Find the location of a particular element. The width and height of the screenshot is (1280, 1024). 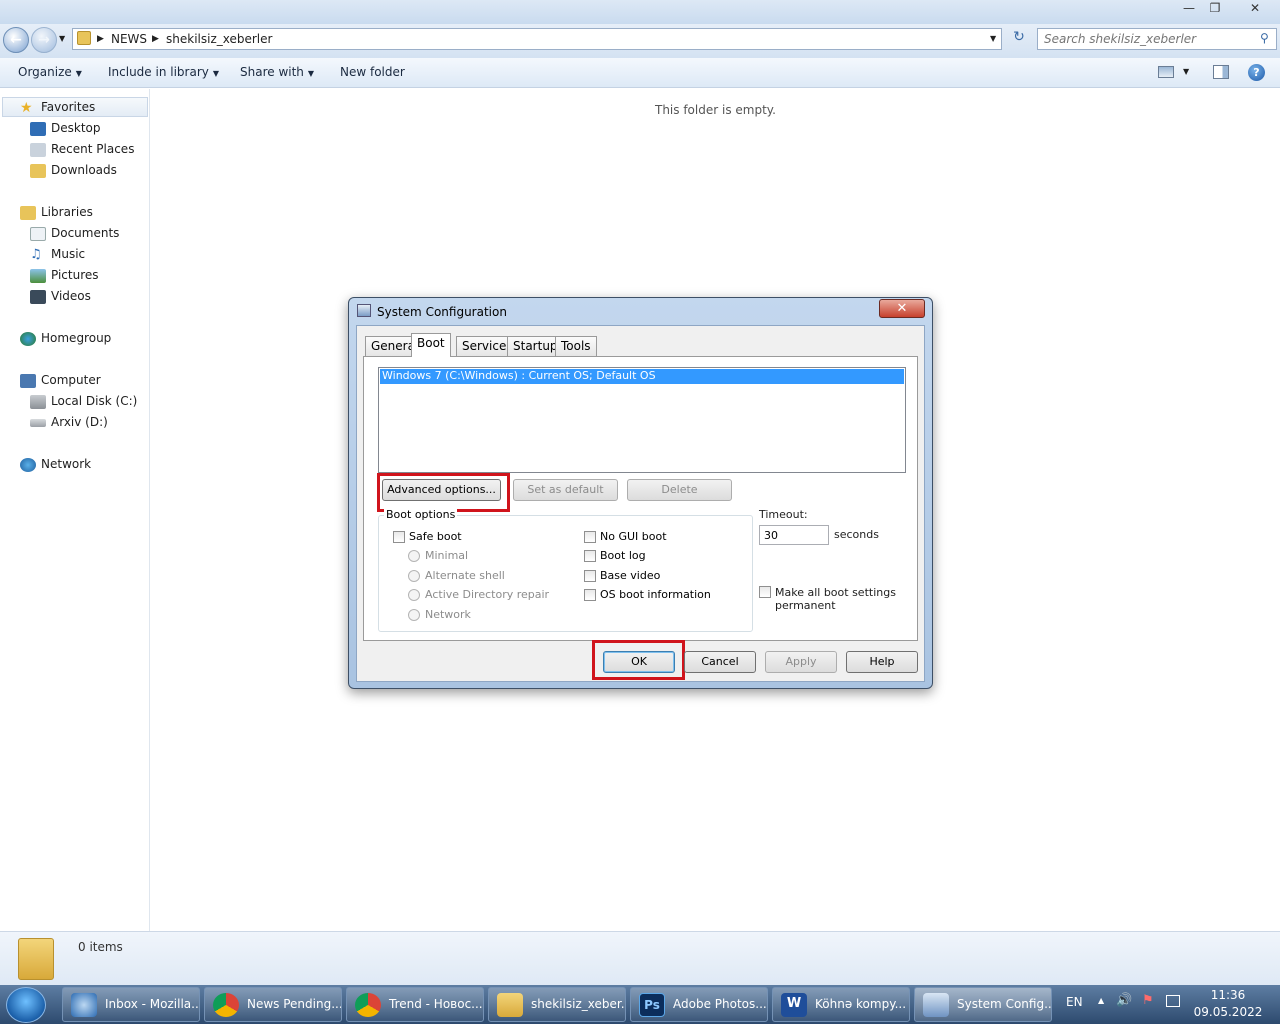

nav-network: Network is located at coordinates (55, 464).